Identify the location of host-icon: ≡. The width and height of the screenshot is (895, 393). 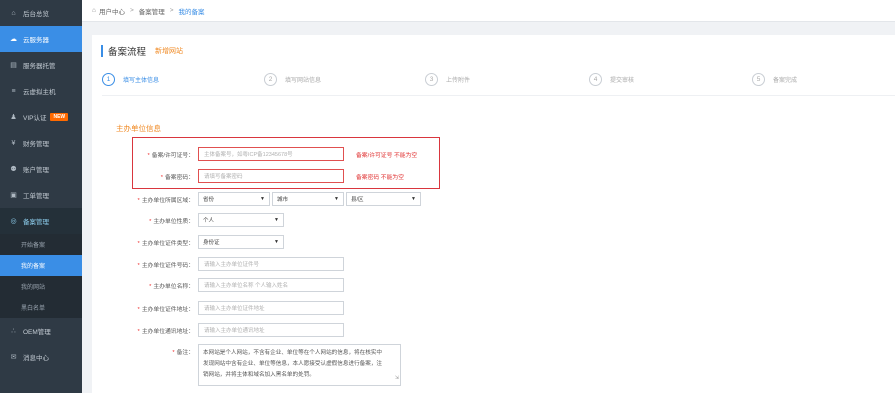
(13, 91).